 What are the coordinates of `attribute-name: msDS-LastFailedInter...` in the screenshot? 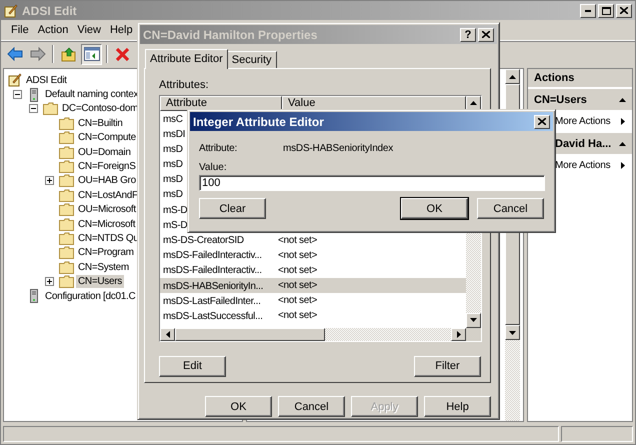 It's located at (211, 301).